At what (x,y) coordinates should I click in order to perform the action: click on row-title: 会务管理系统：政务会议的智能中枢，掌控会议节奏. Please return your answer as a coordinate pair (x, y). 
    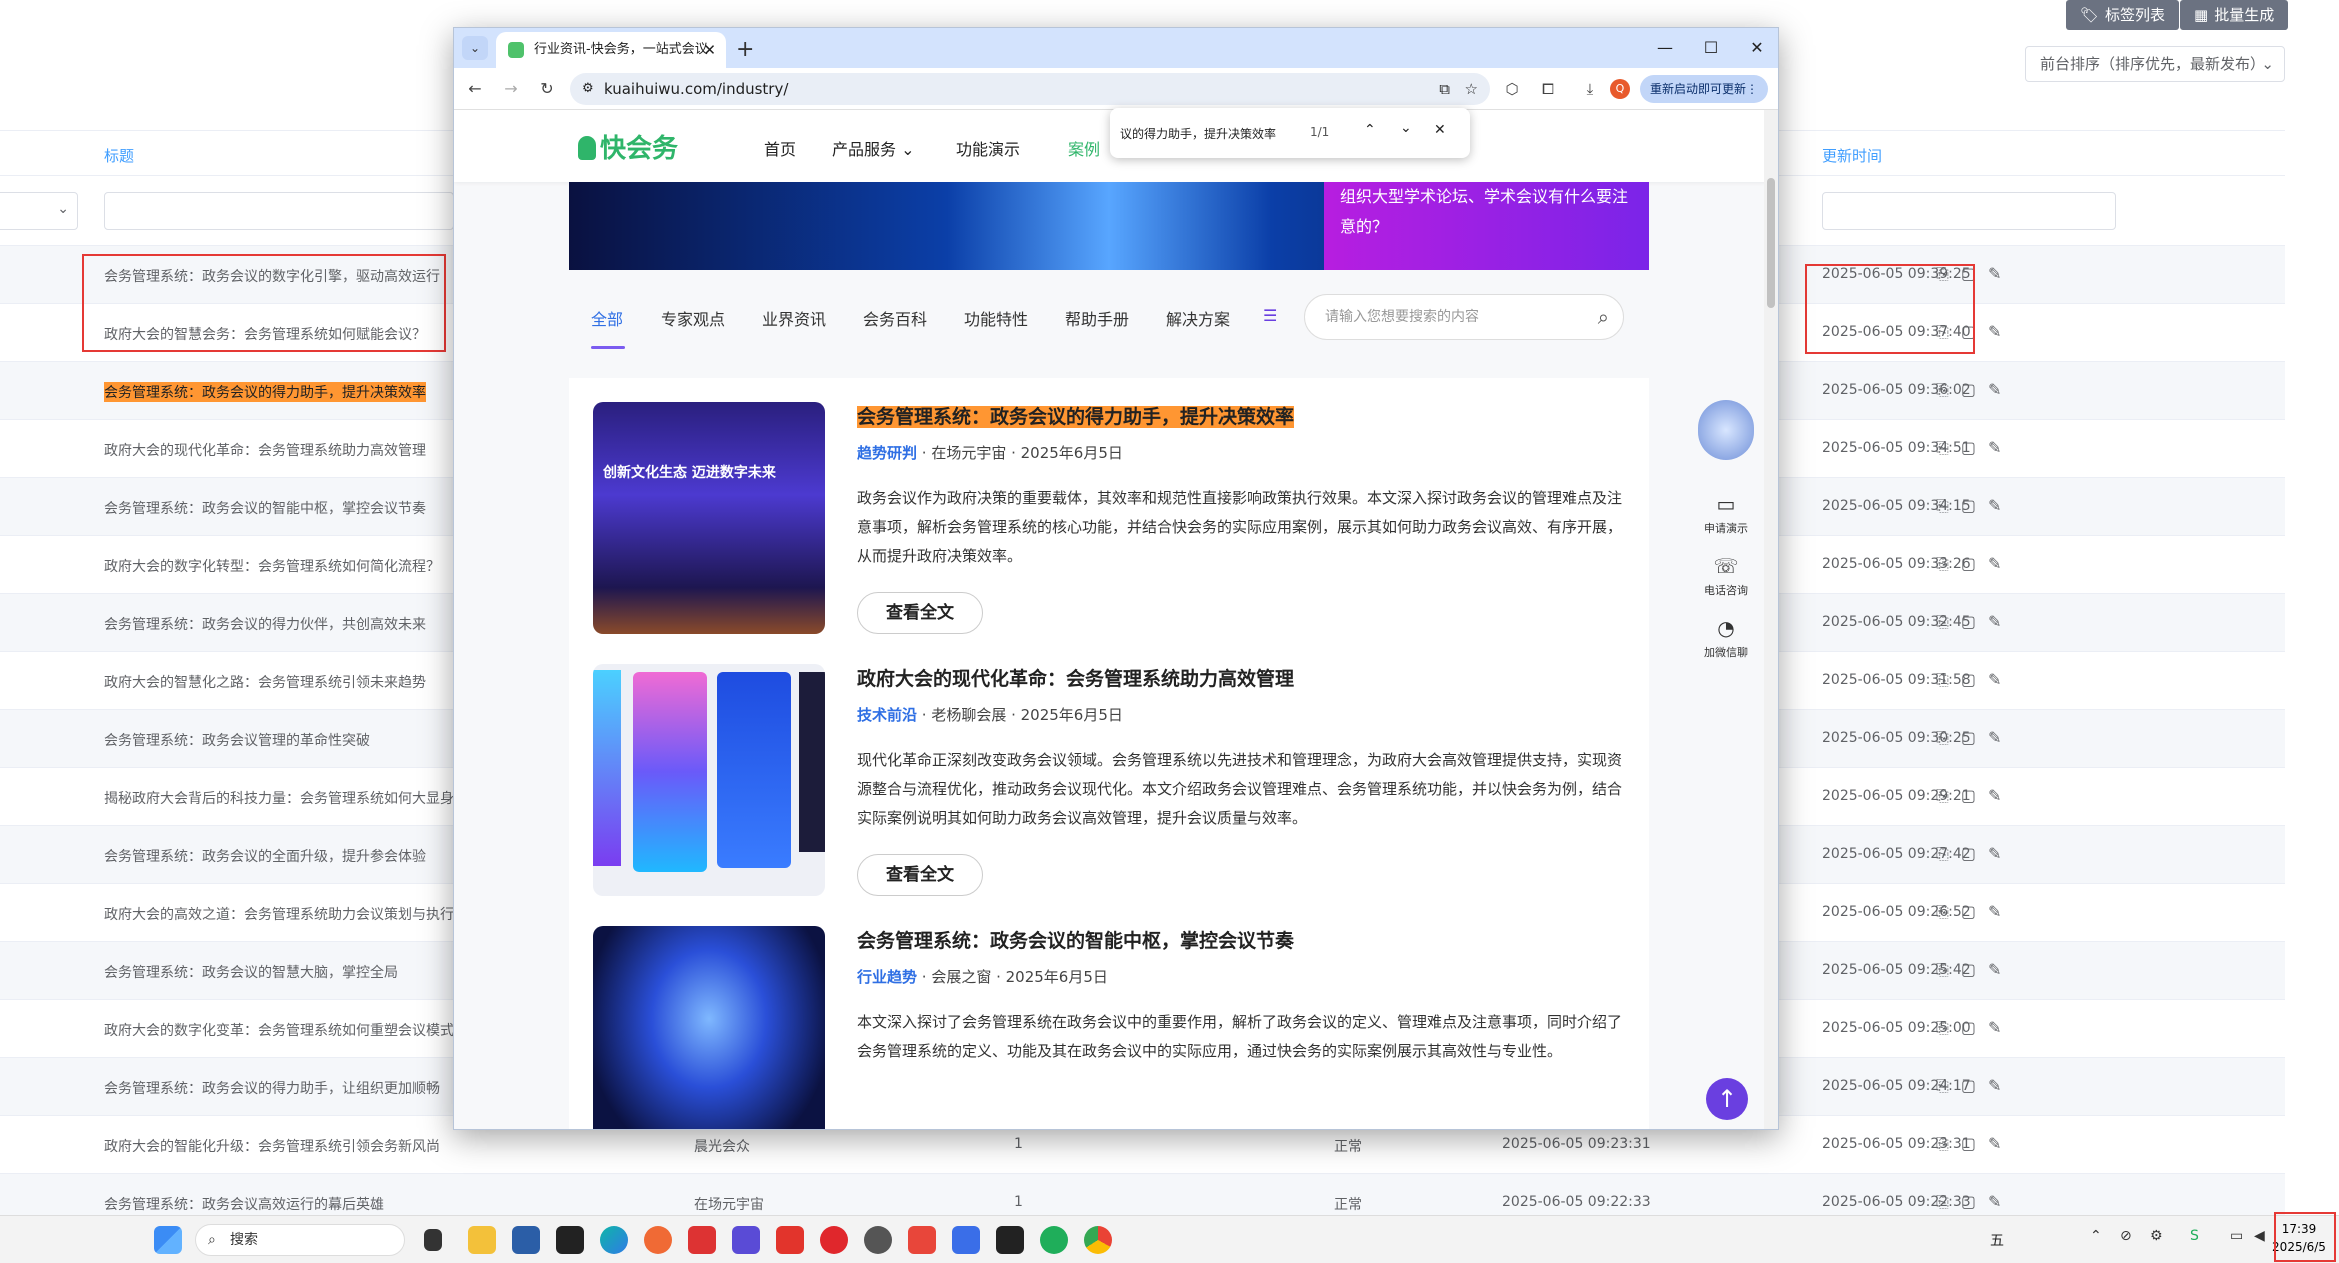
    Looking at the image, I should click on (265, 508).